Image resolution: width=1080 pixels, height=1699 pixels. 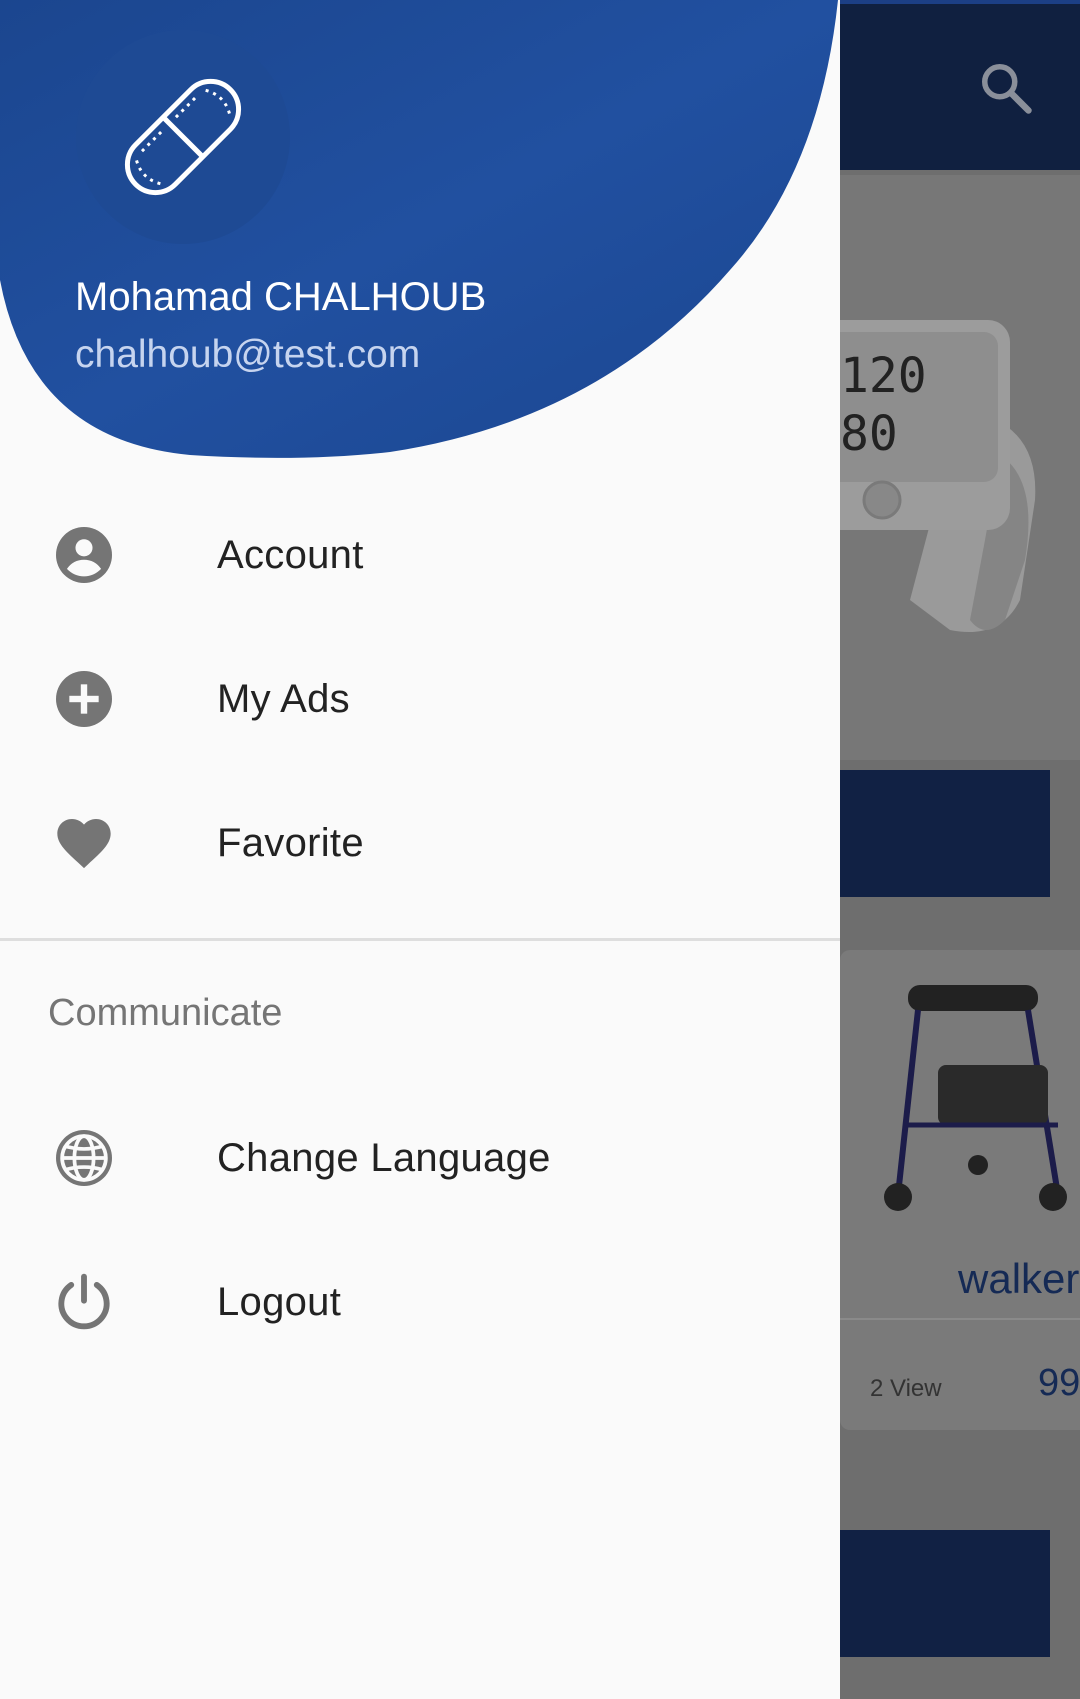 I want to click on menu-label-logout: Logout, so click(x=279, y=1302).